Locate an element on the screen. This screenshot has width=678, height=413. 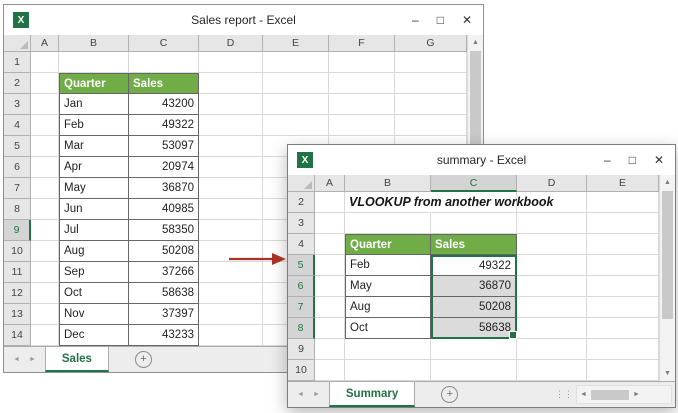
cell-A3 is located at coordinates (45, 104).